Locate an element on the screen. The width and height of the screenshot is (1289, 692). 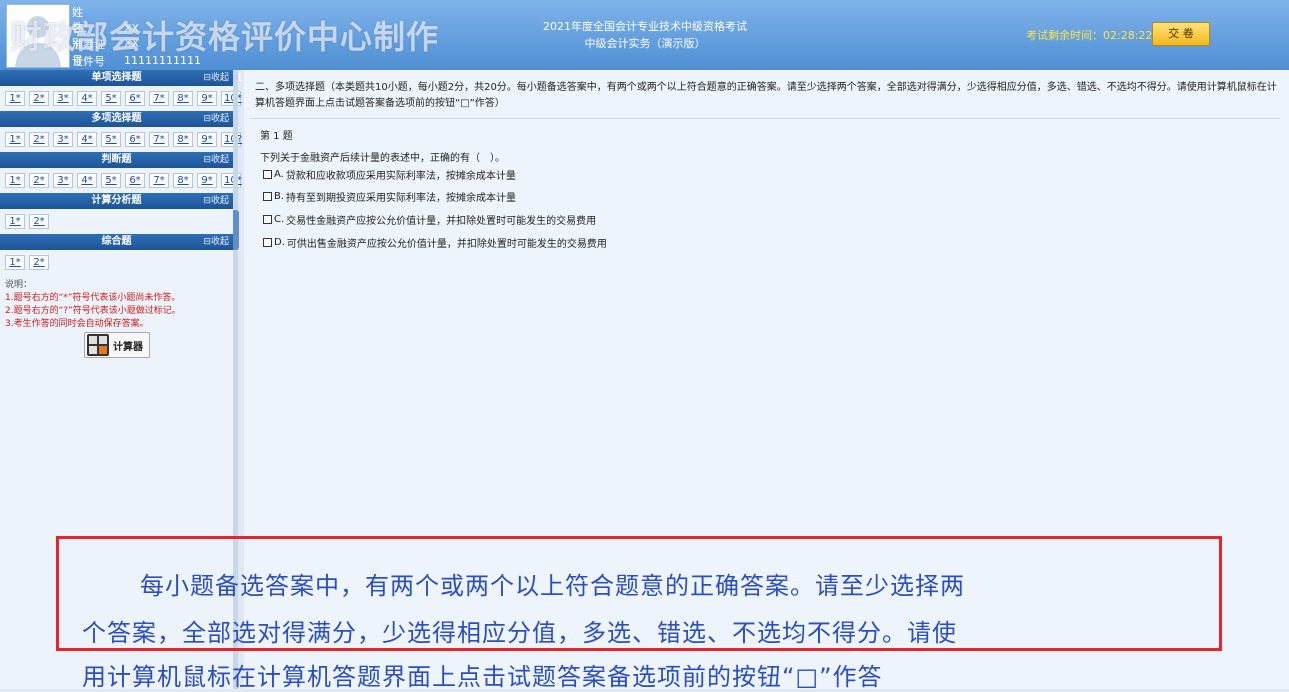
submit-button: 交 卷 is located at coordinates (1181, 34).